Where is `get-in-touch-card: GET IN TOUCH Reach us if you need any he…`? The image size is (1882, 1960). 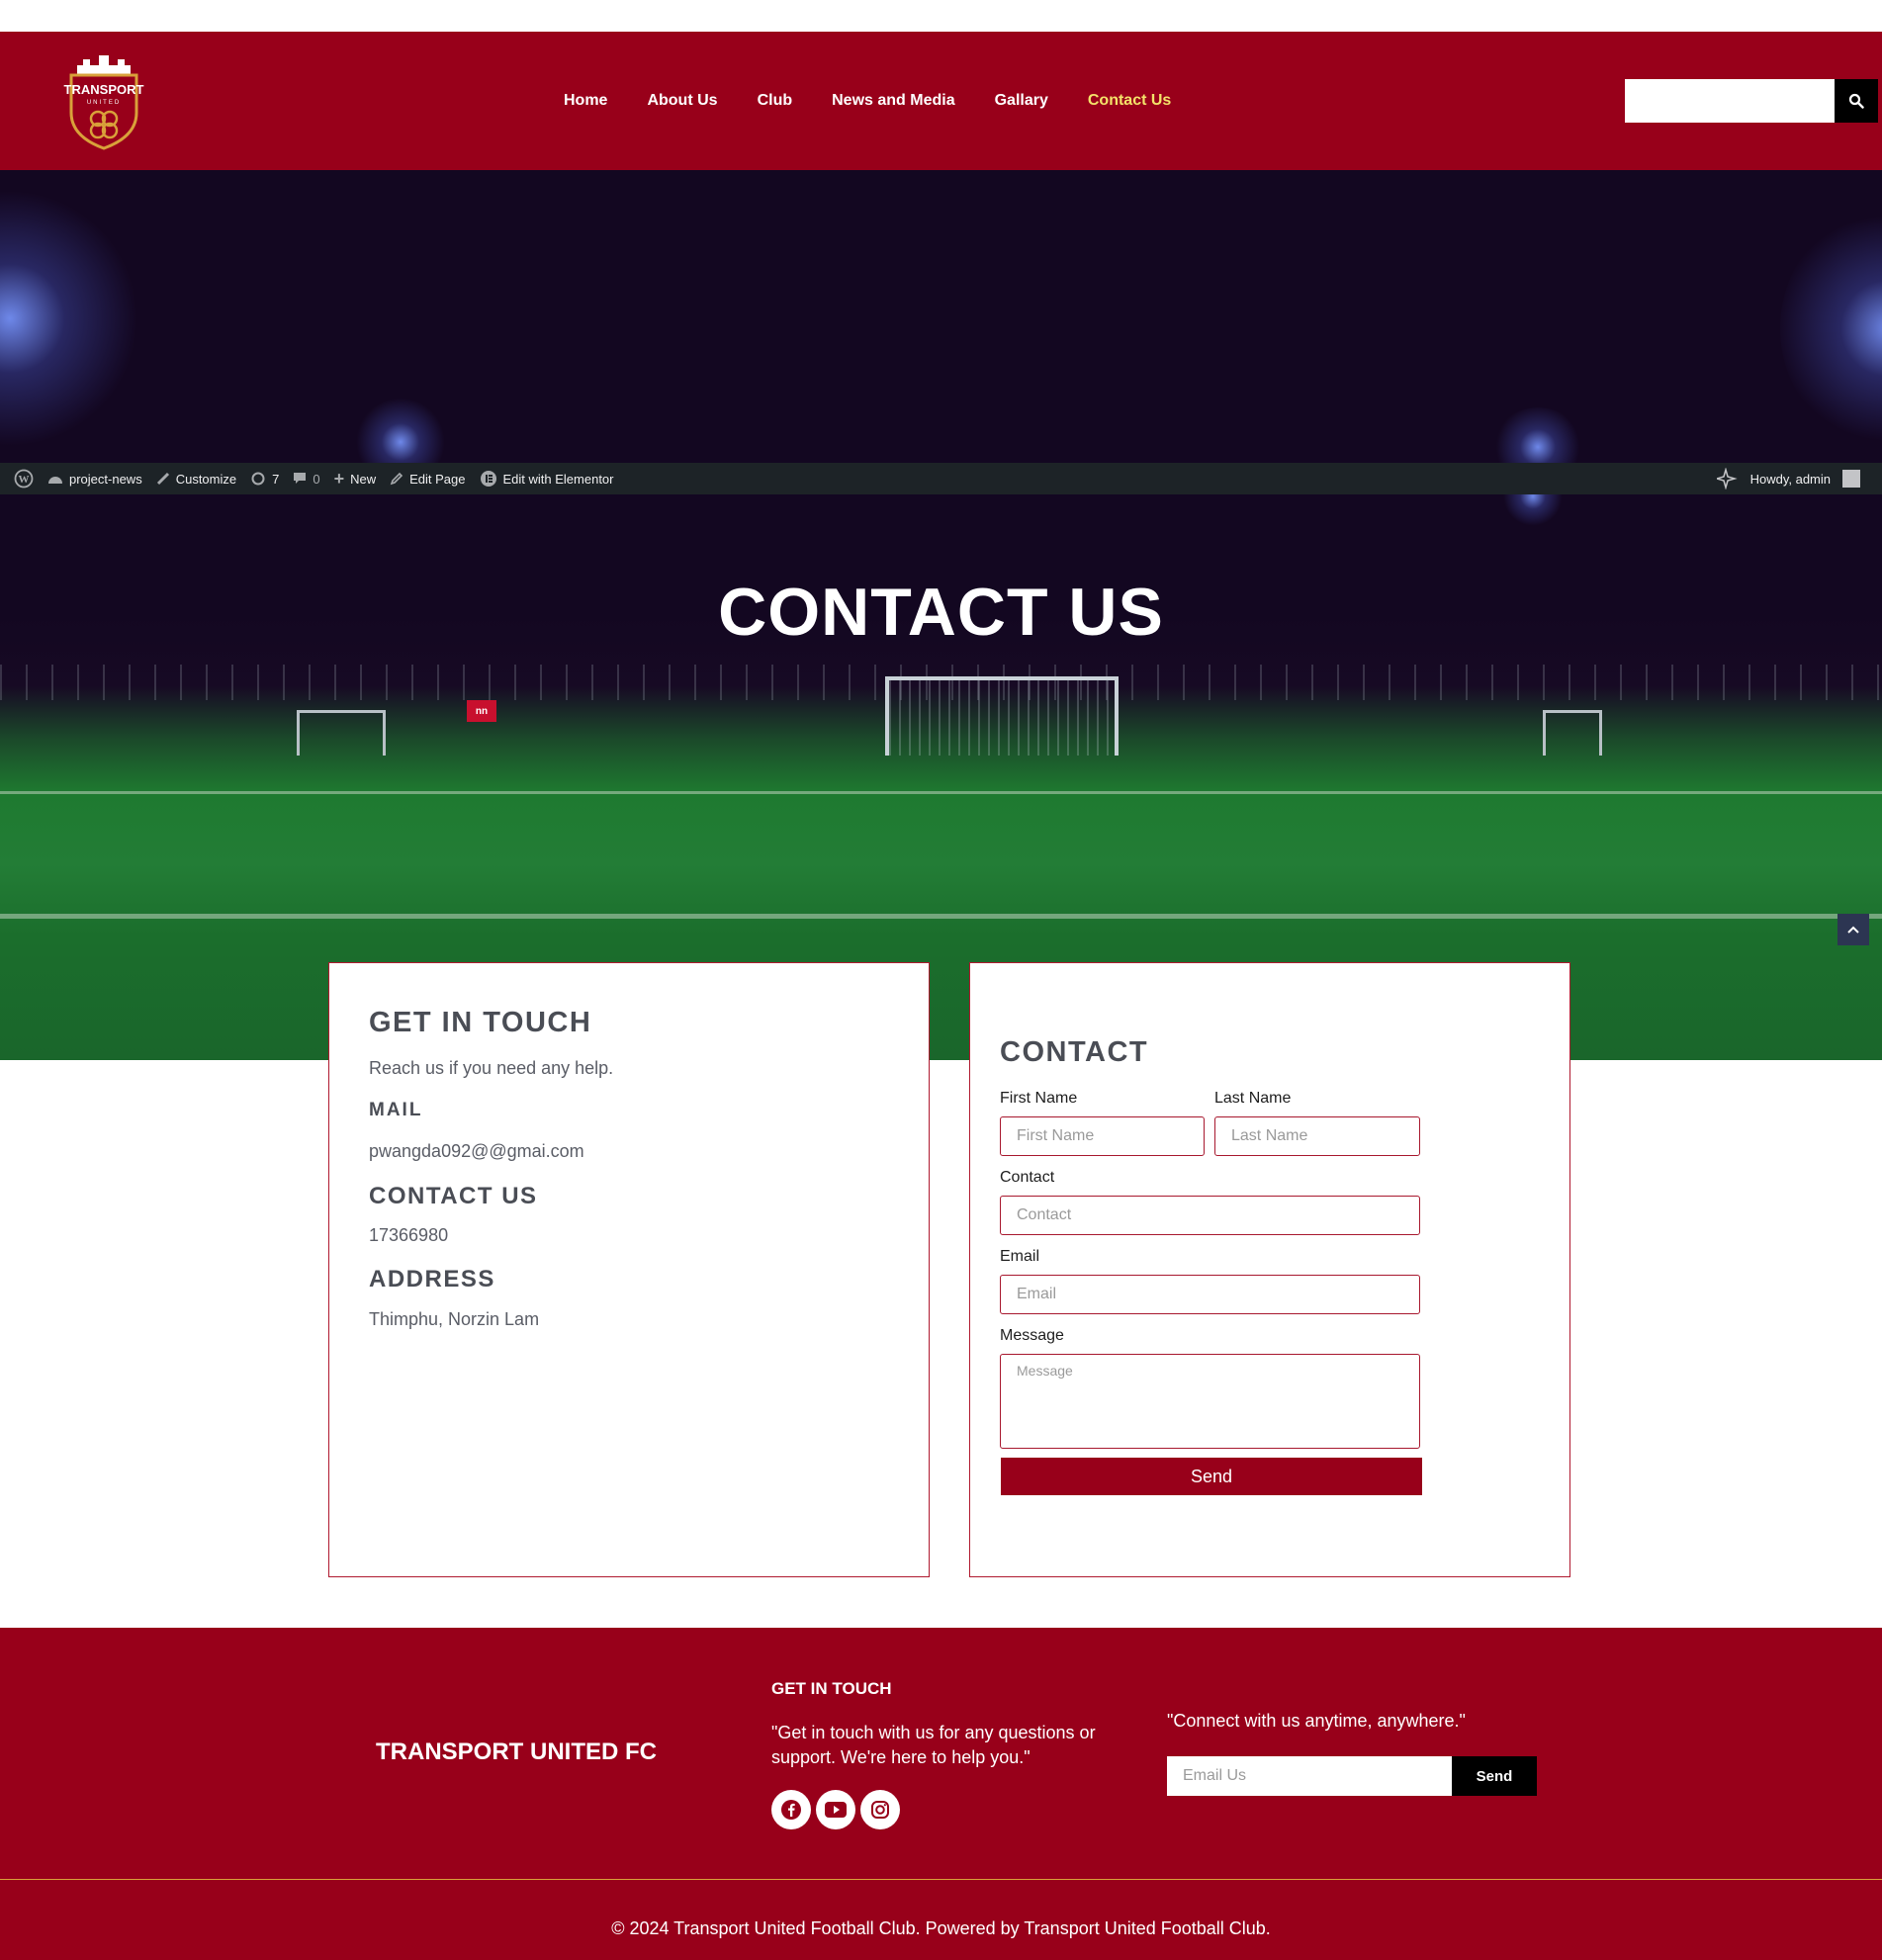 get-in-touch-card: GET IN TOUCH Reach us if you need any he… is located at coordinates (629, 1269).